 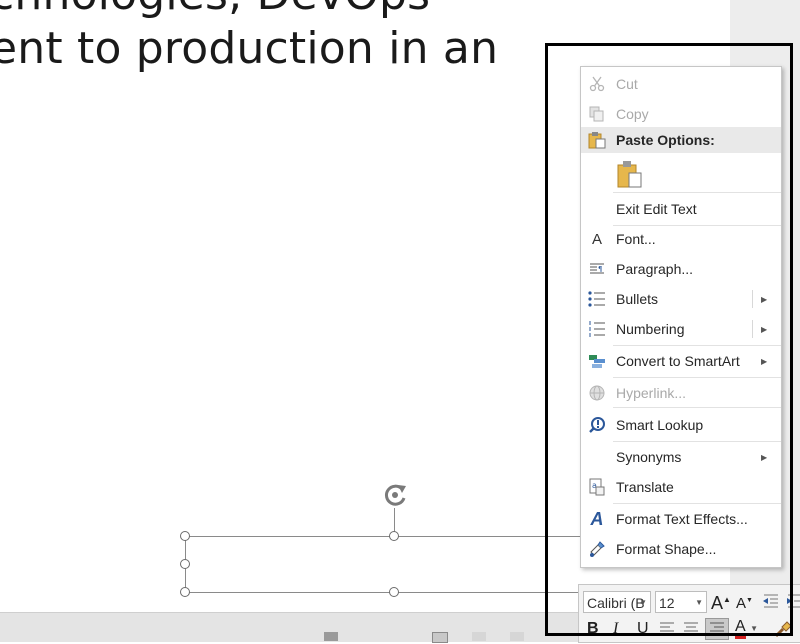 What do you see at coordinates (667, 603) in the screenshot?
I see `font-size-value: 12` at bounding box center [667, 603].